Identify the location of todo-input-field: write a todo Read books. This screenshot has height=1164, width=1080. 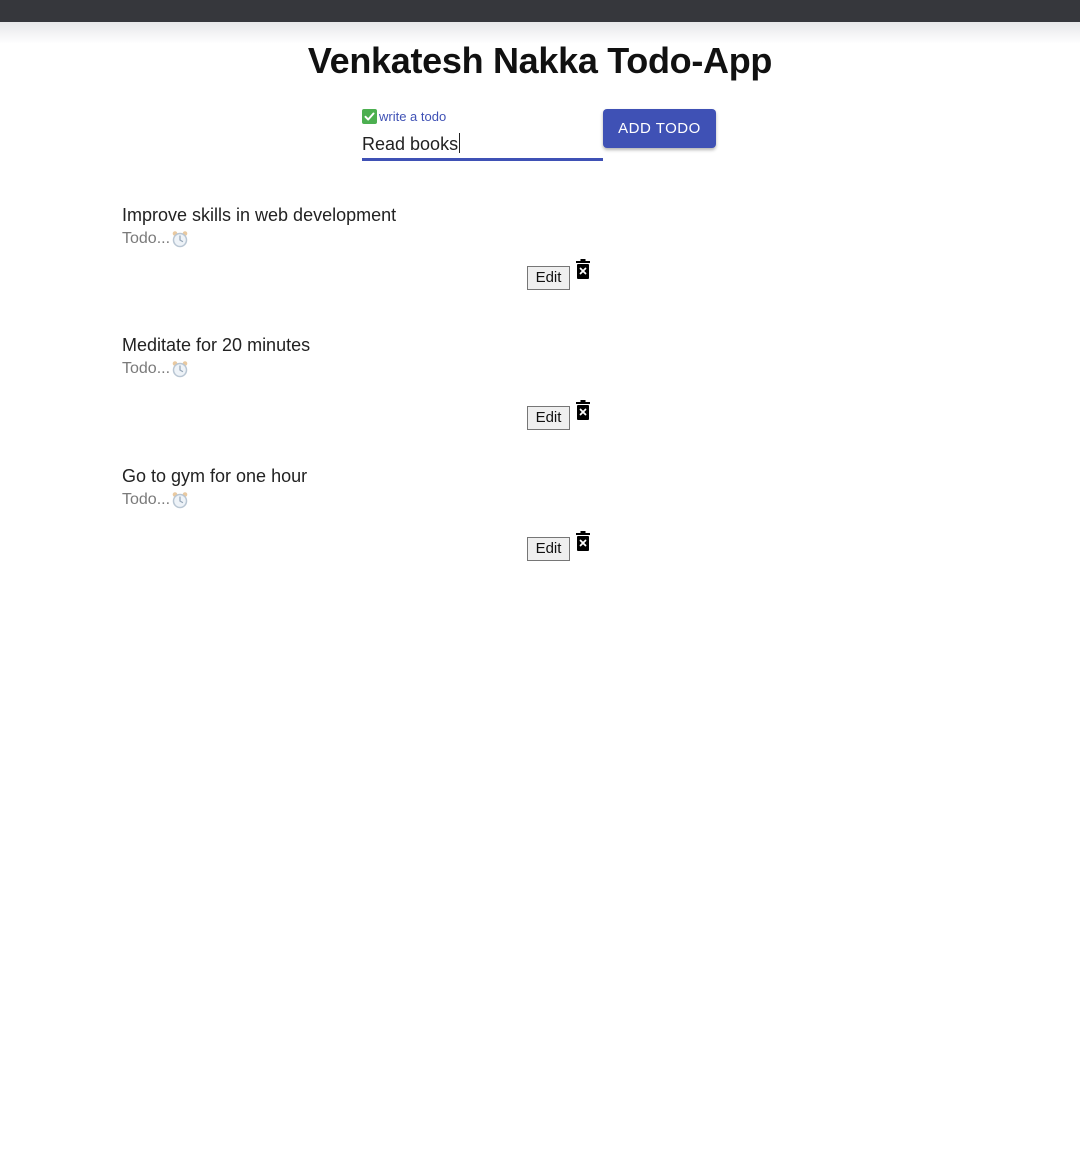
(482, 134).